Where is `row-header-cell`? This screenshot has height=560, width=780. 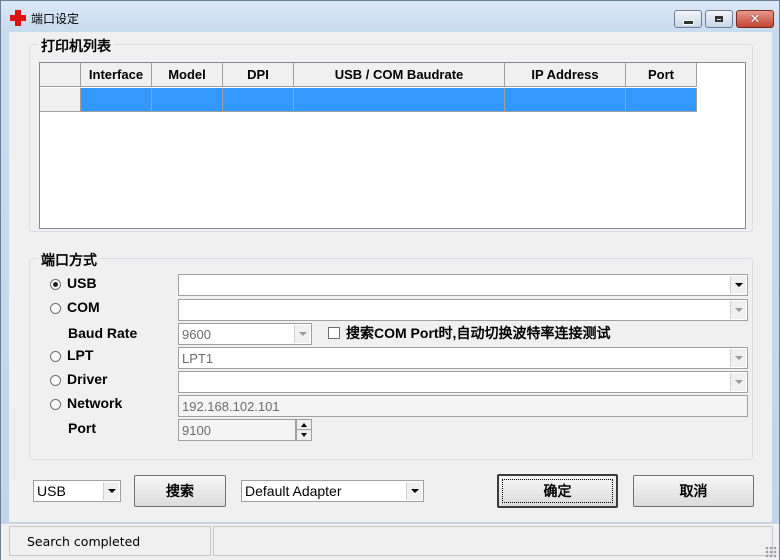 row-header-cell is located at coordinates (60, 100).